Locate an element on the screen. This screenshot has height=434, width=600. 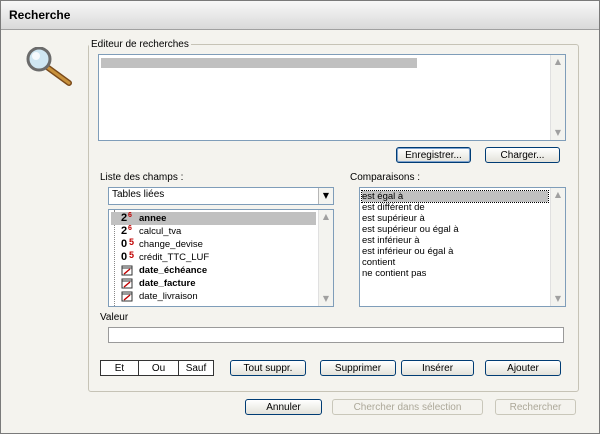
list-item: 2 6 calcul_tva is located at coordinates (213, 231).